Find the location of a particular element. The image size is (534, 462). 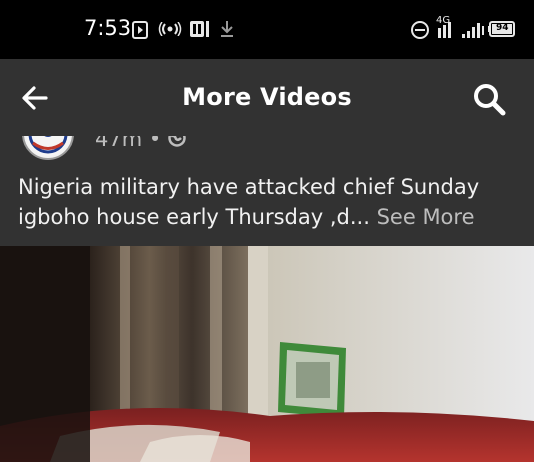

media-play-icon is located at coordinates (140, 30).